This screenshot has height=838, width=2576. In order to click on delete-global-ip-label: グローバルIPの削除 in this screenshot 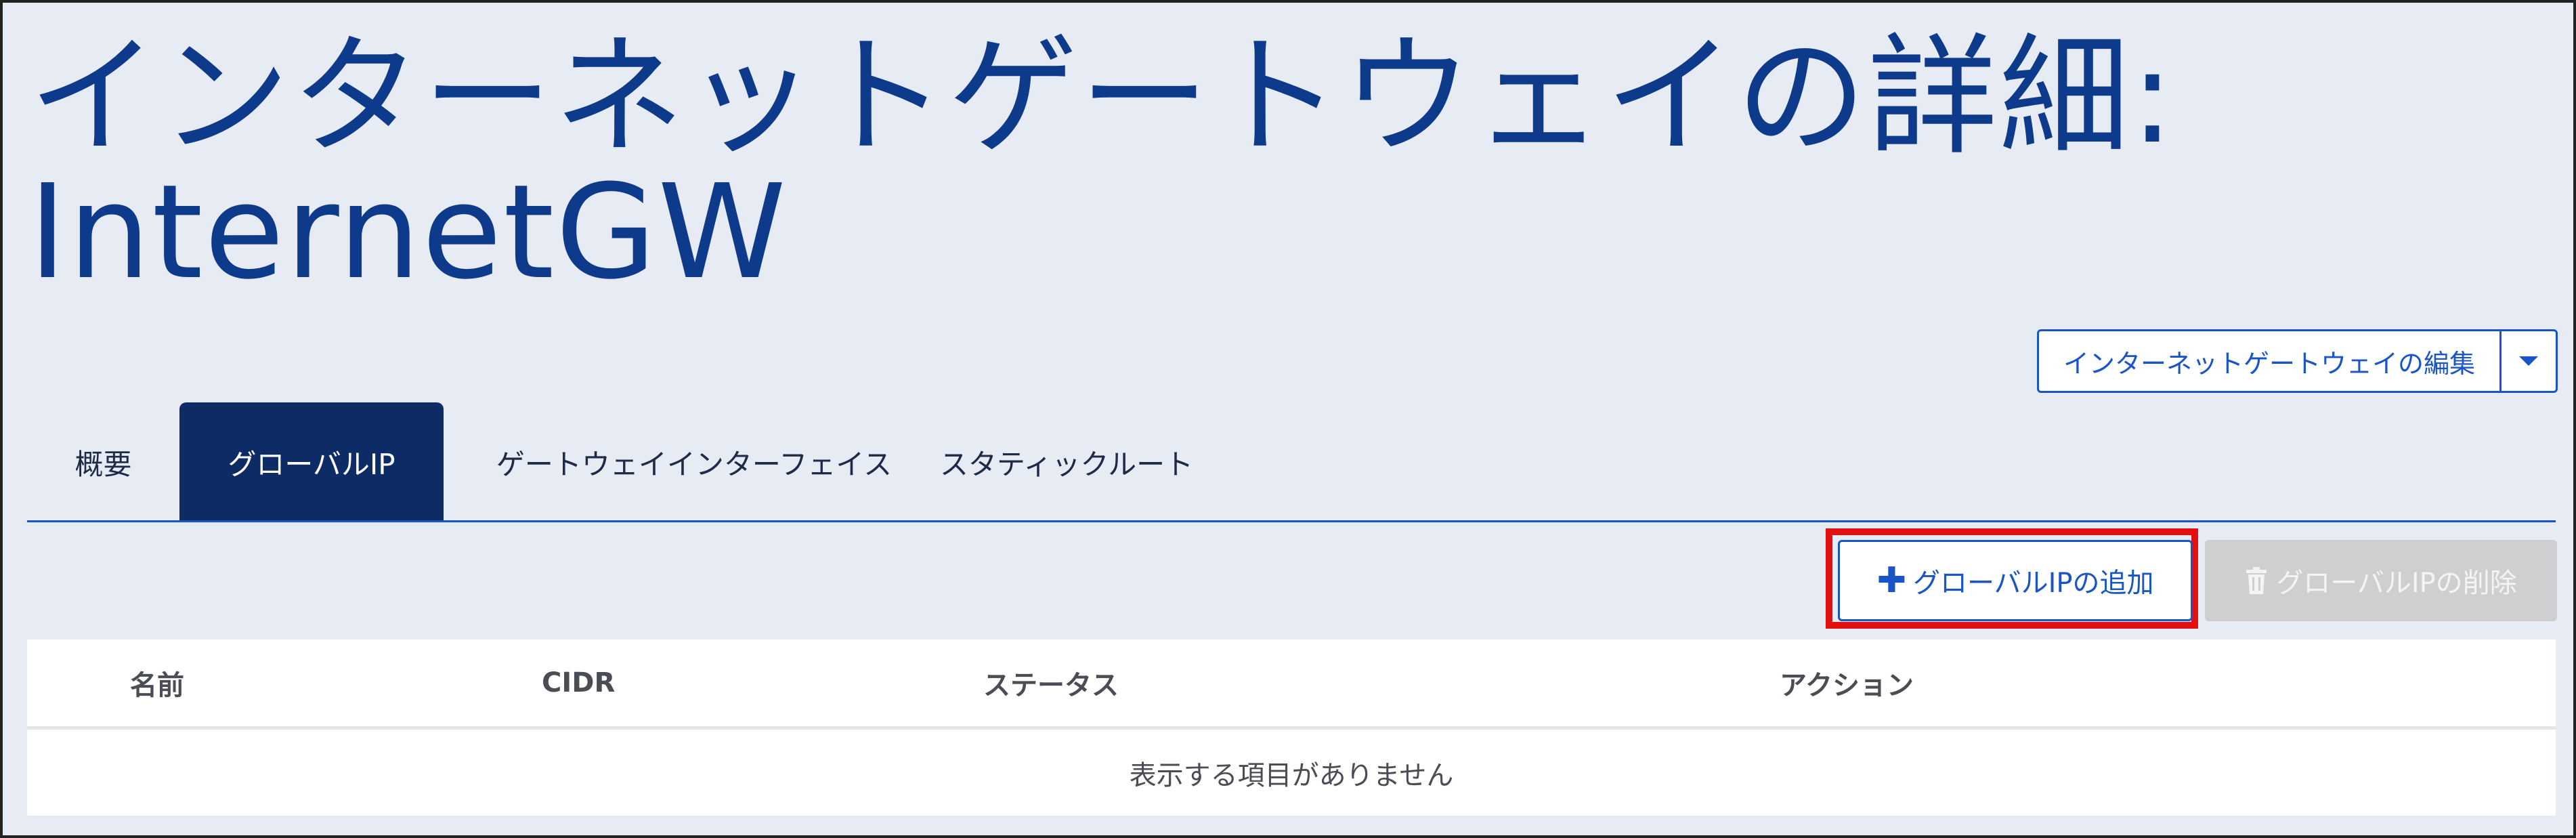, I will do `click(2396, 583)`.